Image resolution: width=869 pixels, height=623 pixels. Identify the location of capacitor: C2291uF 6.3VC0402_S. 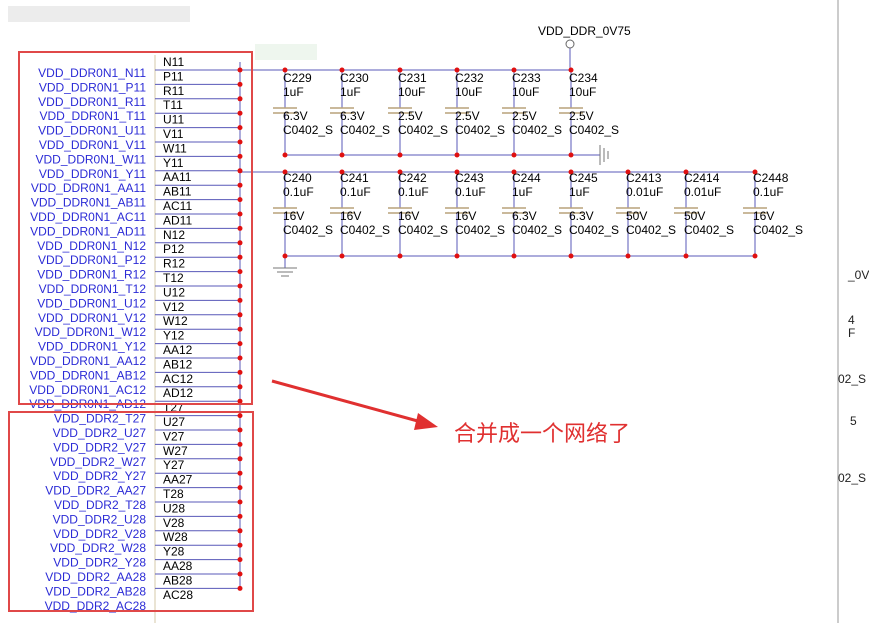
(303, 112).